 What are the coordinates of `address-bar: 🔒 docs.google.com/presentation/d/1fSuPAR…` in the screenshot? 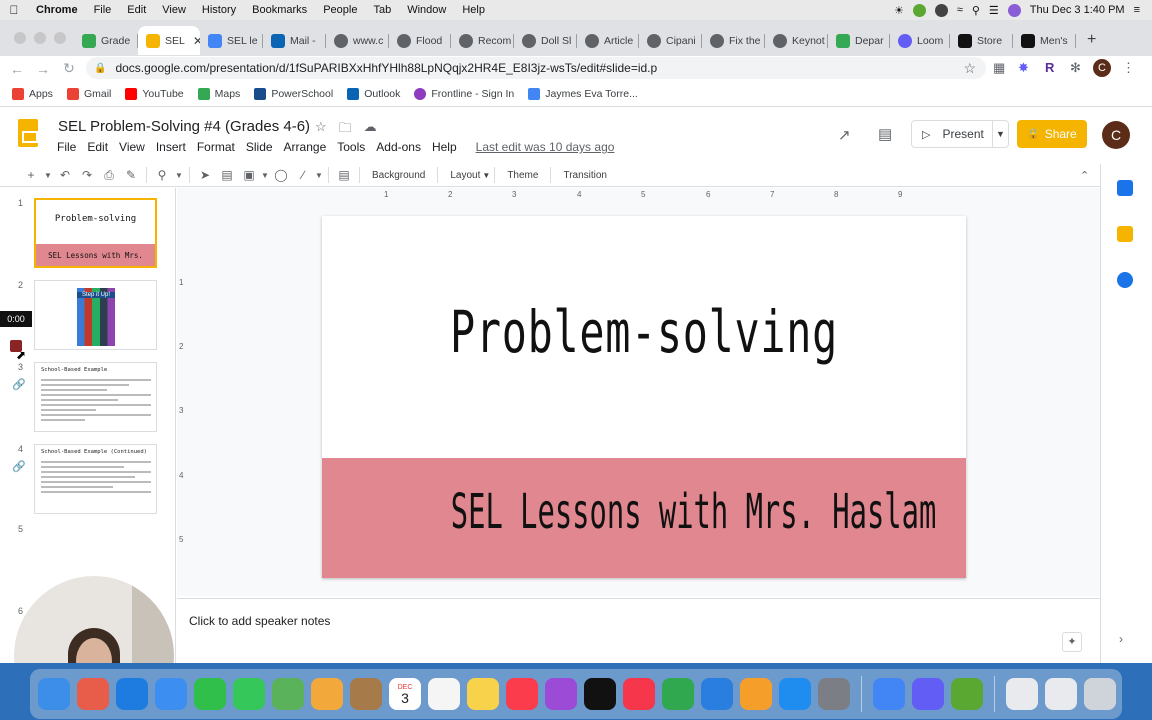 It's located at (536, 68).